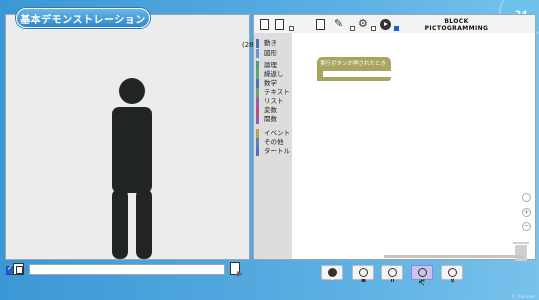 The width and height of the screenshot is (539, 300). I want to click on play-button, so click(332, 273).